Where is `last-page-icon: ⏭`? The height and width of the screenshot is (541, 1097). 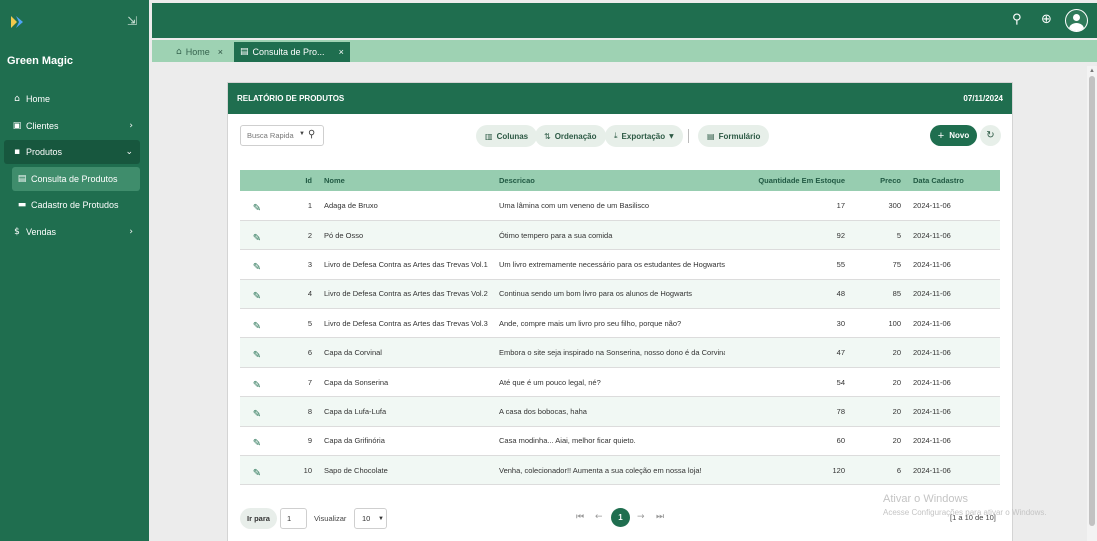 last-page-icon: ⏭ is located at coordinates (660, 517).